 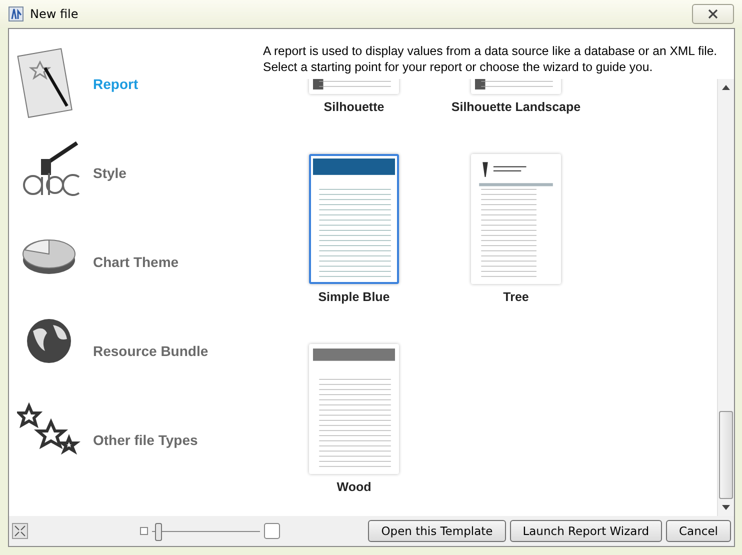 I want to click on zoom-slider, so click(x=206, y=531).